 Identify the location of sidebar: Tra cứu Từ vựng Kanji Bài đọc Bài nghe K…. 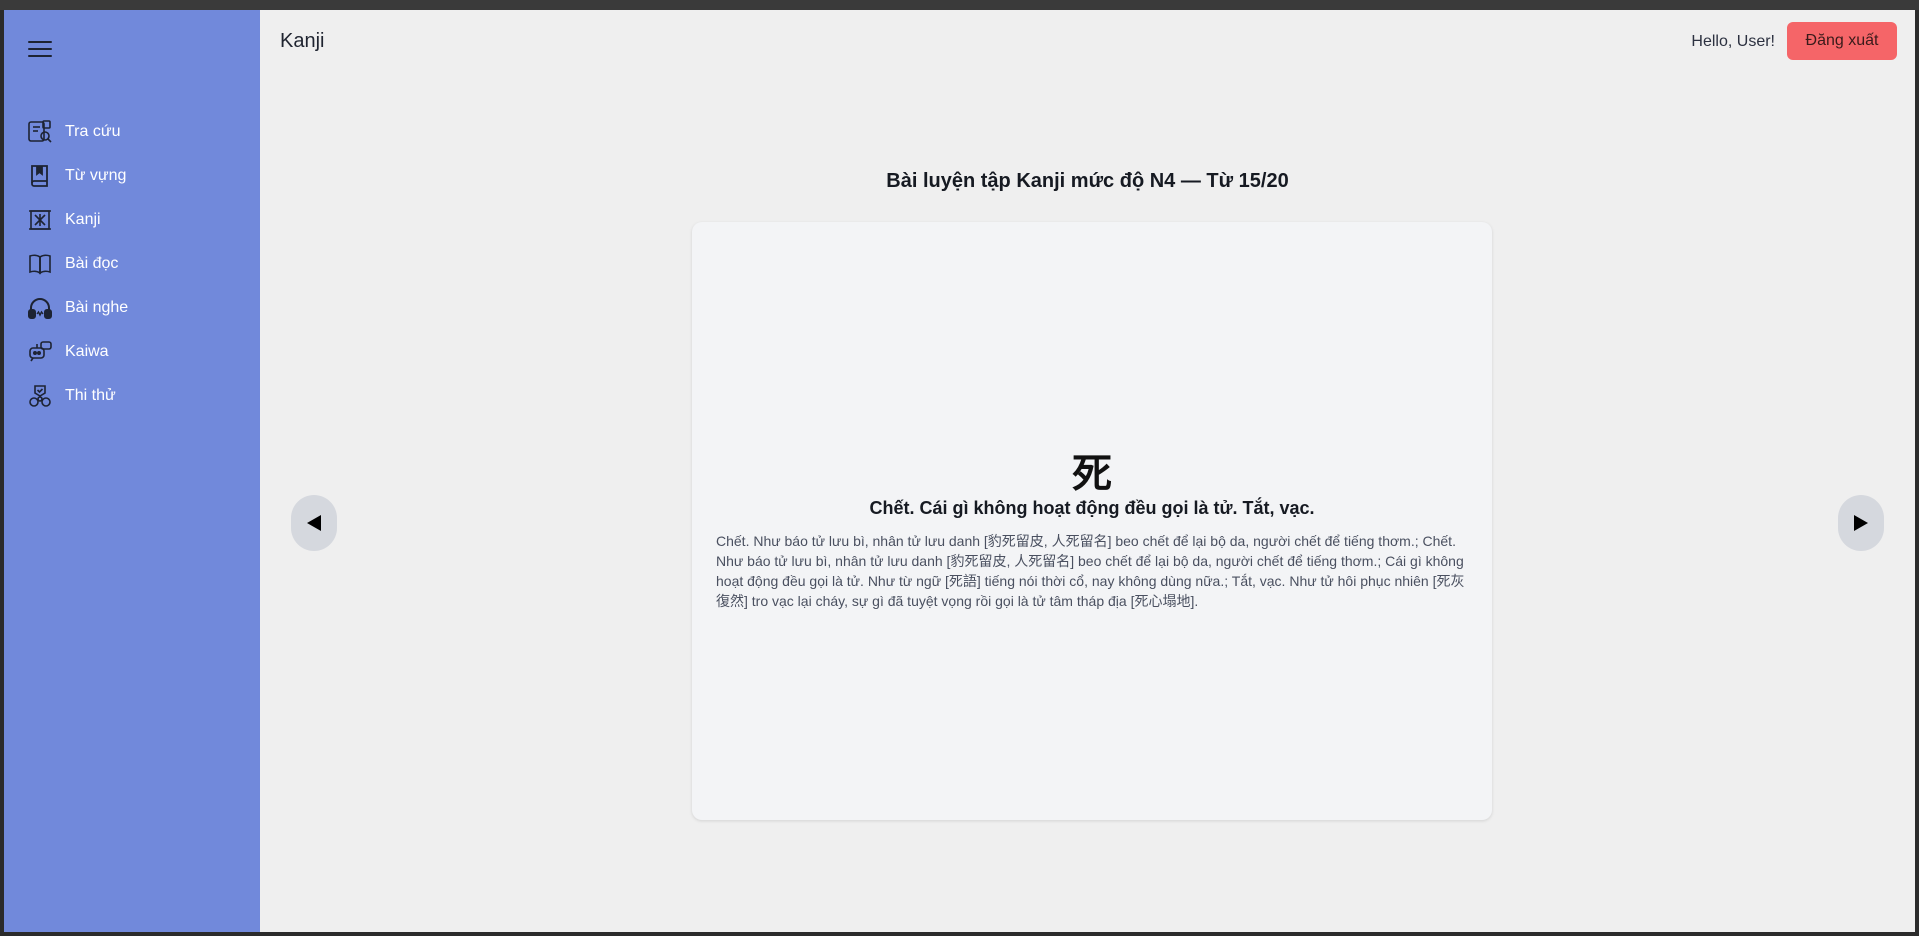
(132, 471).